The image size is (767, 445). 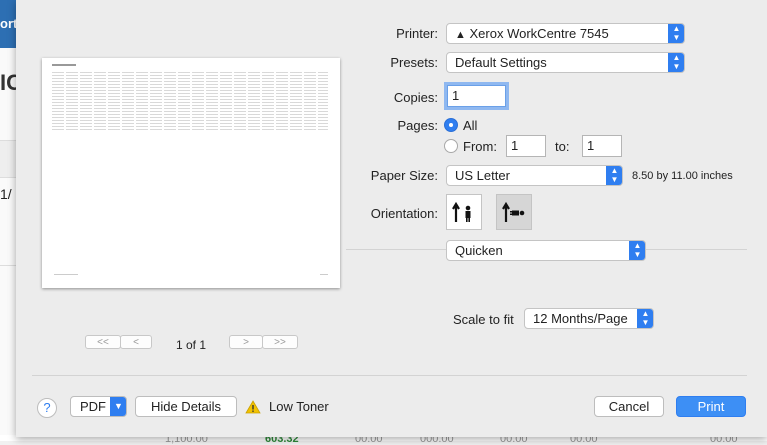 I want to click on status-text: Low Toner, so click(x=299, y=406).